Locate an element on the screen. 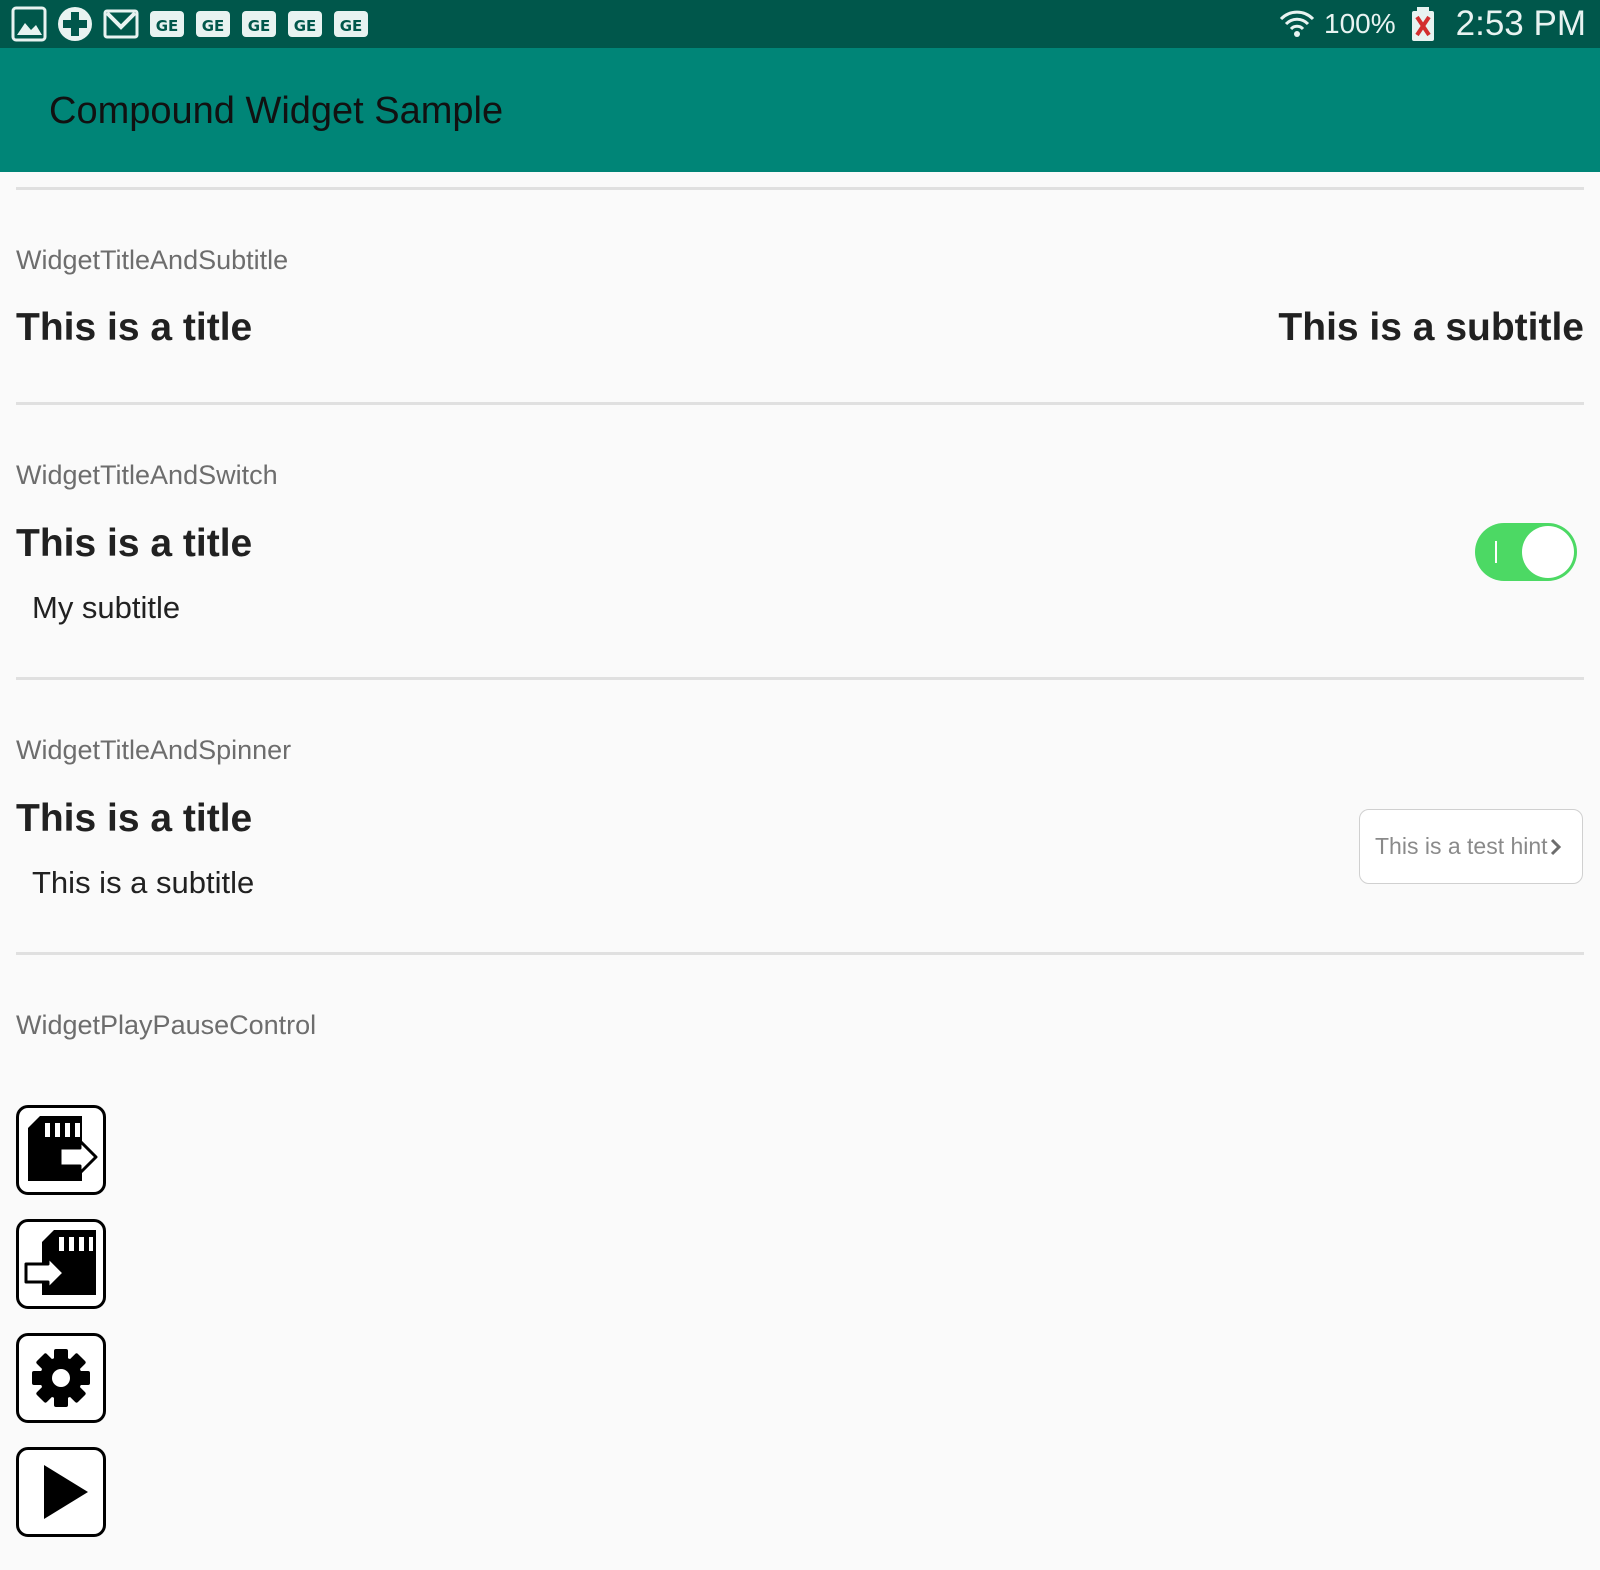 This screenshot has height=1570, width=1600. app-bar: Compound Widget Sample is located at coordinates (800, 110).